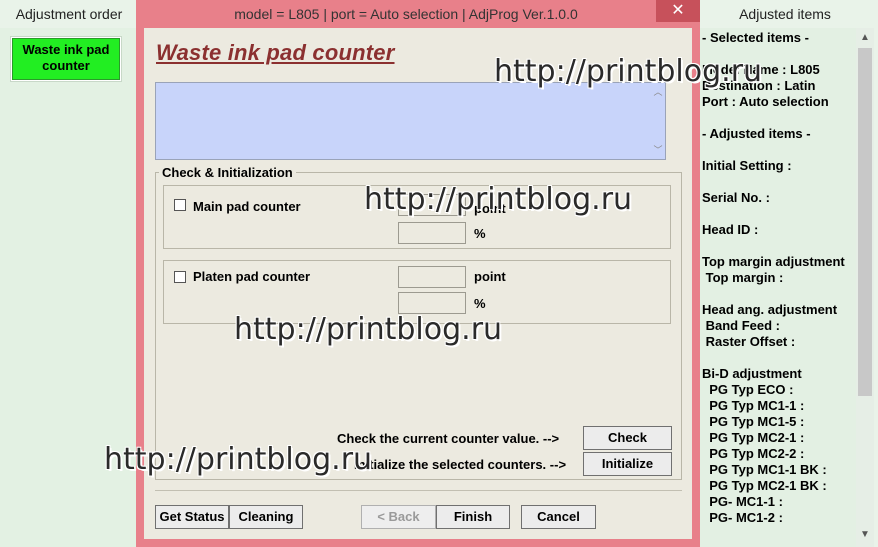 The image size is (878, 547). Describe the element at coordinates (748, 389) in the screenshot. I see `adjusted-item-line: PG Typ ECO :` at that location.